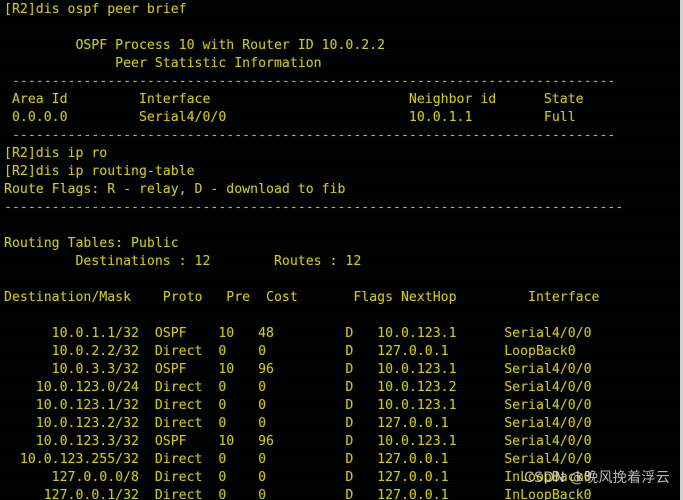 The image size is (683, 500). Describe the element at coordinates (163, 63) in the screenshot. I see `ospf-peer-statistic-subtitle: Peer Statistic Information` at that location.